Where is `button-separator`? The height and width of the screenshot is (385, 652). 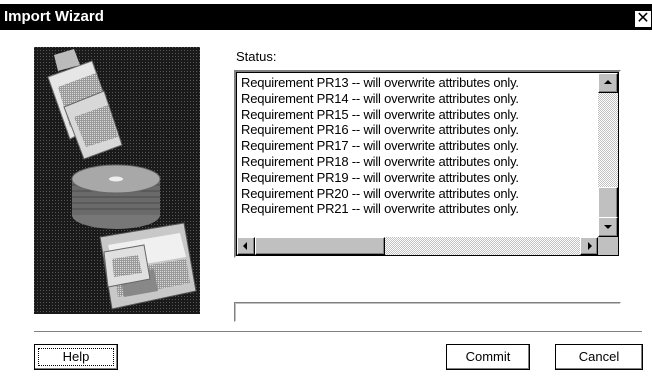 button-separator is located at coordinates (338, 332).